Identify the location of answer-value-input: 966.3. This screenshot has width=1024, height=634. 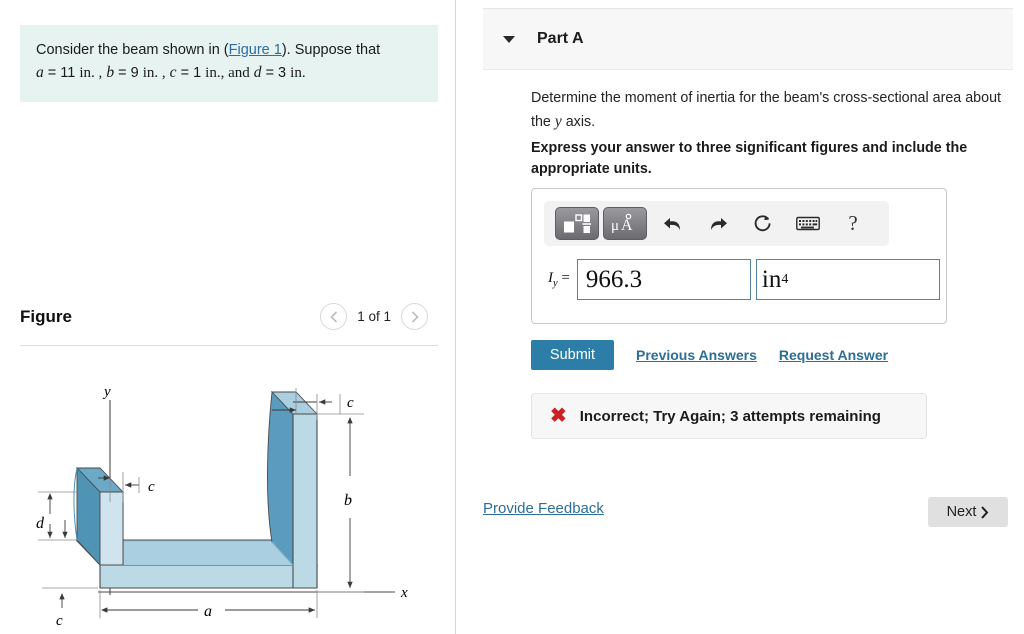
(663, 279).